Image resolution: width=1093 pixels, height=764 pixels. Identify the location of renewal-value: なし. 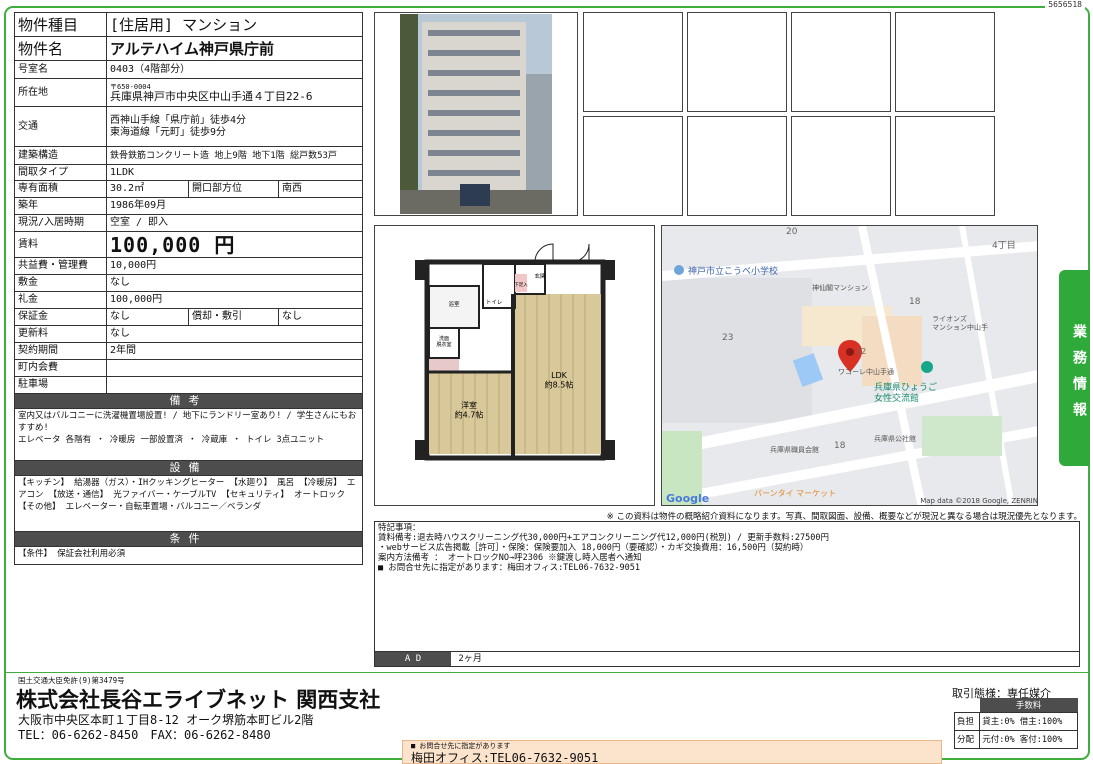
(234, 334).